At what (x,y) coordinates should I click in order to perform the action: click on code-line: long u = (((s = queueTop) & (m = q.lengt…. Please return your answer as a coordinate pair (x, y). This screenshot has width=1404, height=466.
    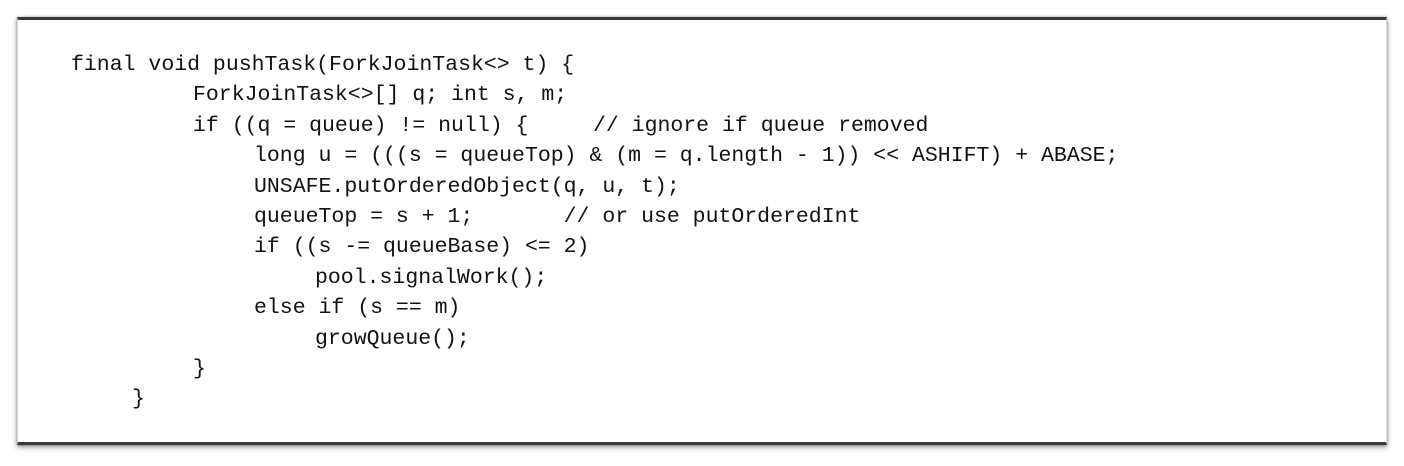
    Looking at the image, I should click on (686, 156).